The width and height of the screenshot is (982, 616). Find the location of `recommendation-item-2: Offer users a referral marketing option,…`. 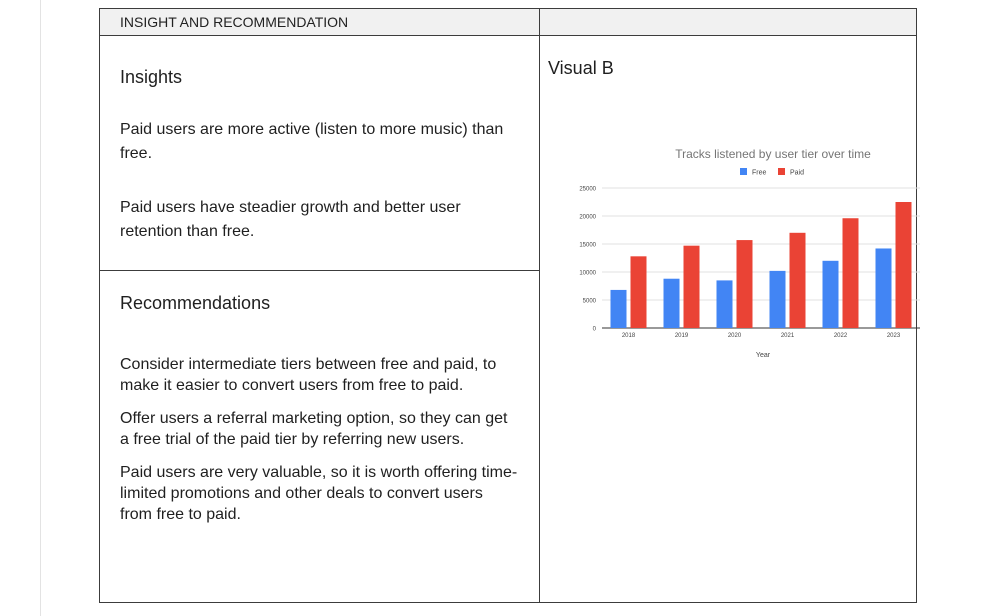

recommendation-item-2: Offer users a referral marketing option,… is located at coordinates (314, 429).